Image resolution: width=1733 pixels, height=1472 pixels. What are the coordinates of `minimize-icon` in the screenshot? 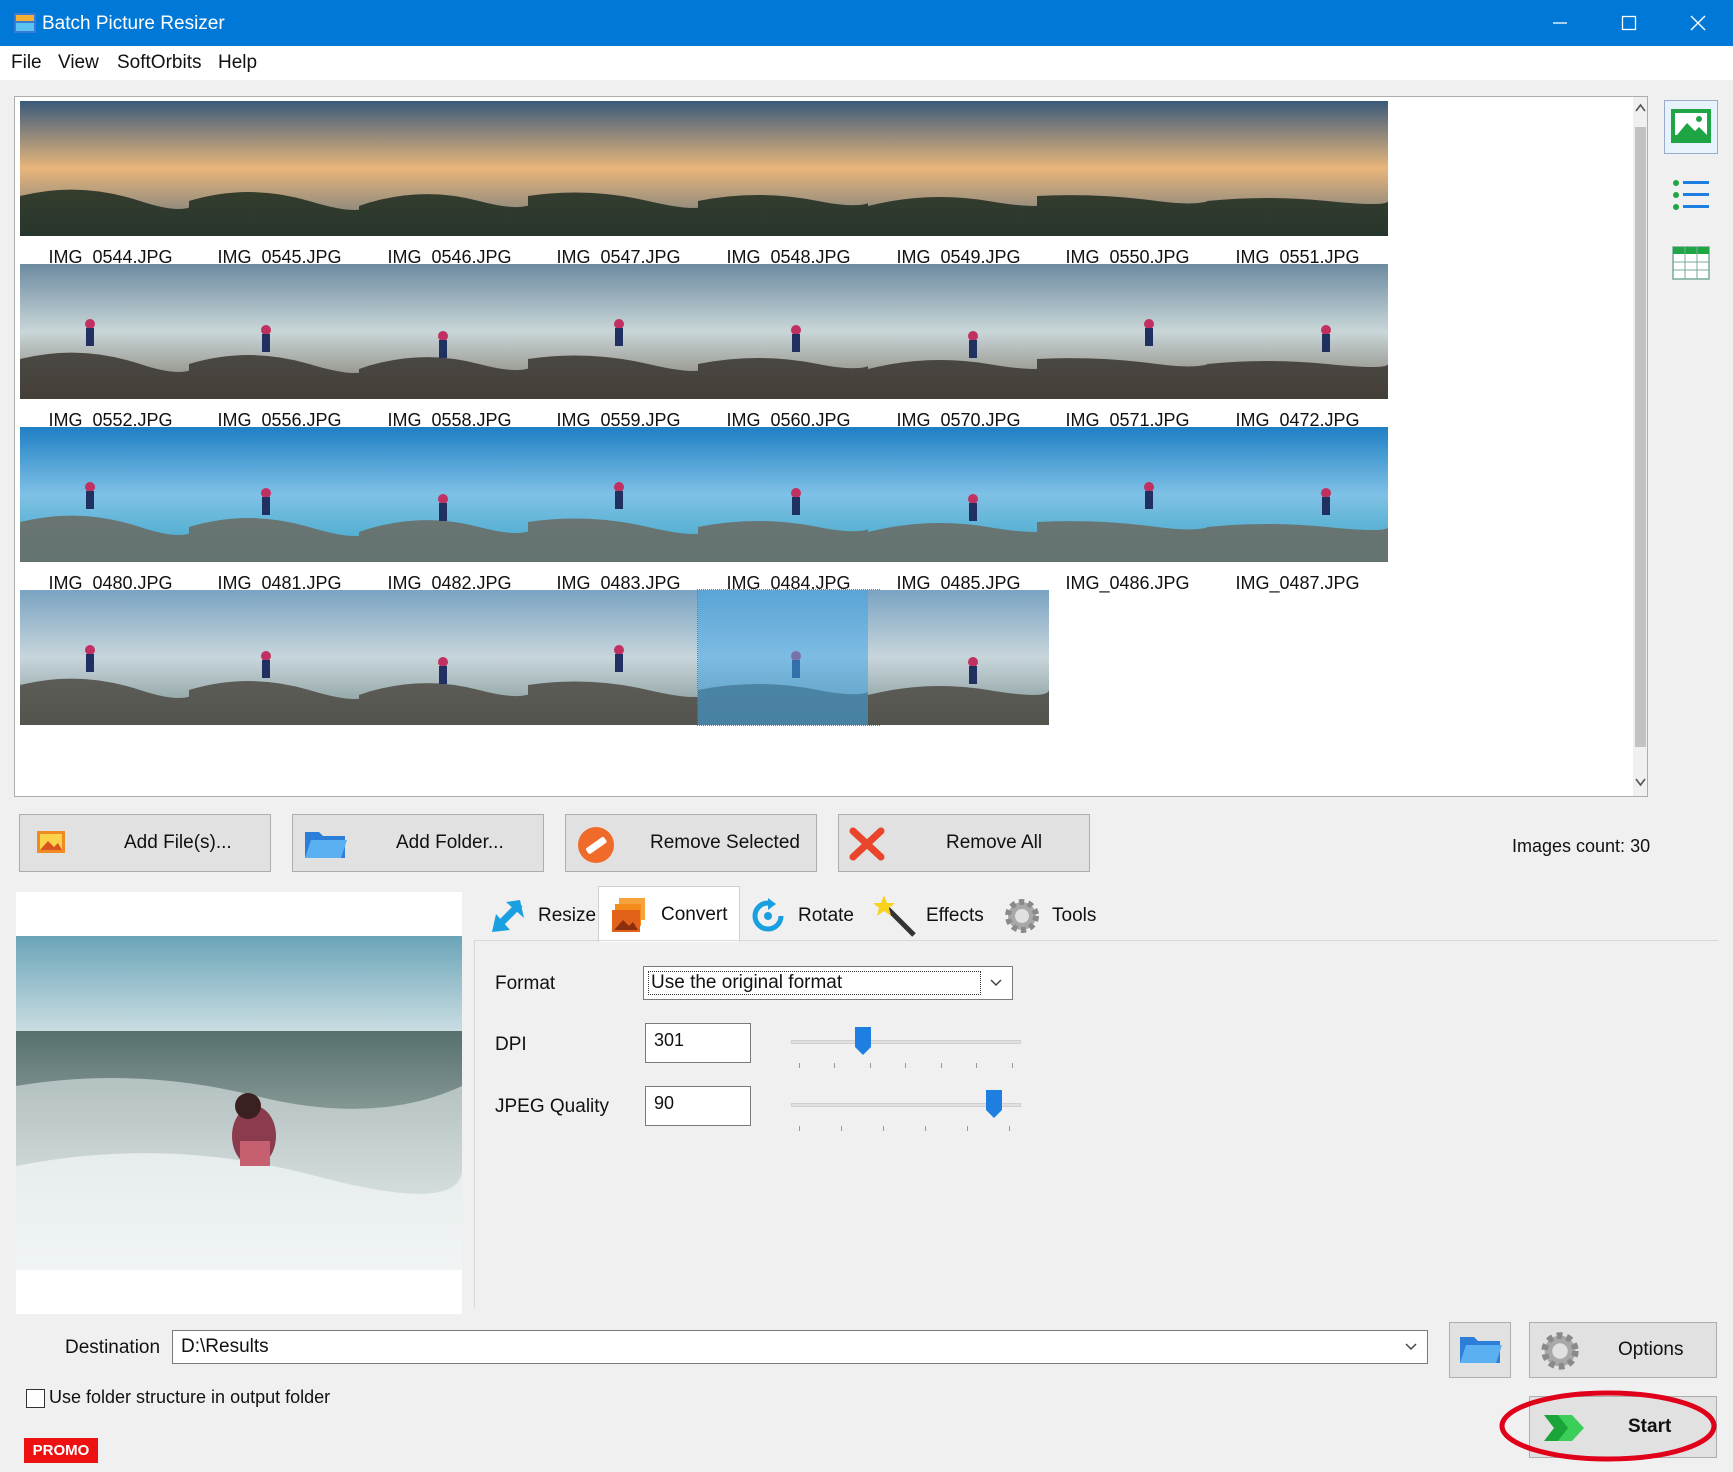 It's located at (1560, 23).